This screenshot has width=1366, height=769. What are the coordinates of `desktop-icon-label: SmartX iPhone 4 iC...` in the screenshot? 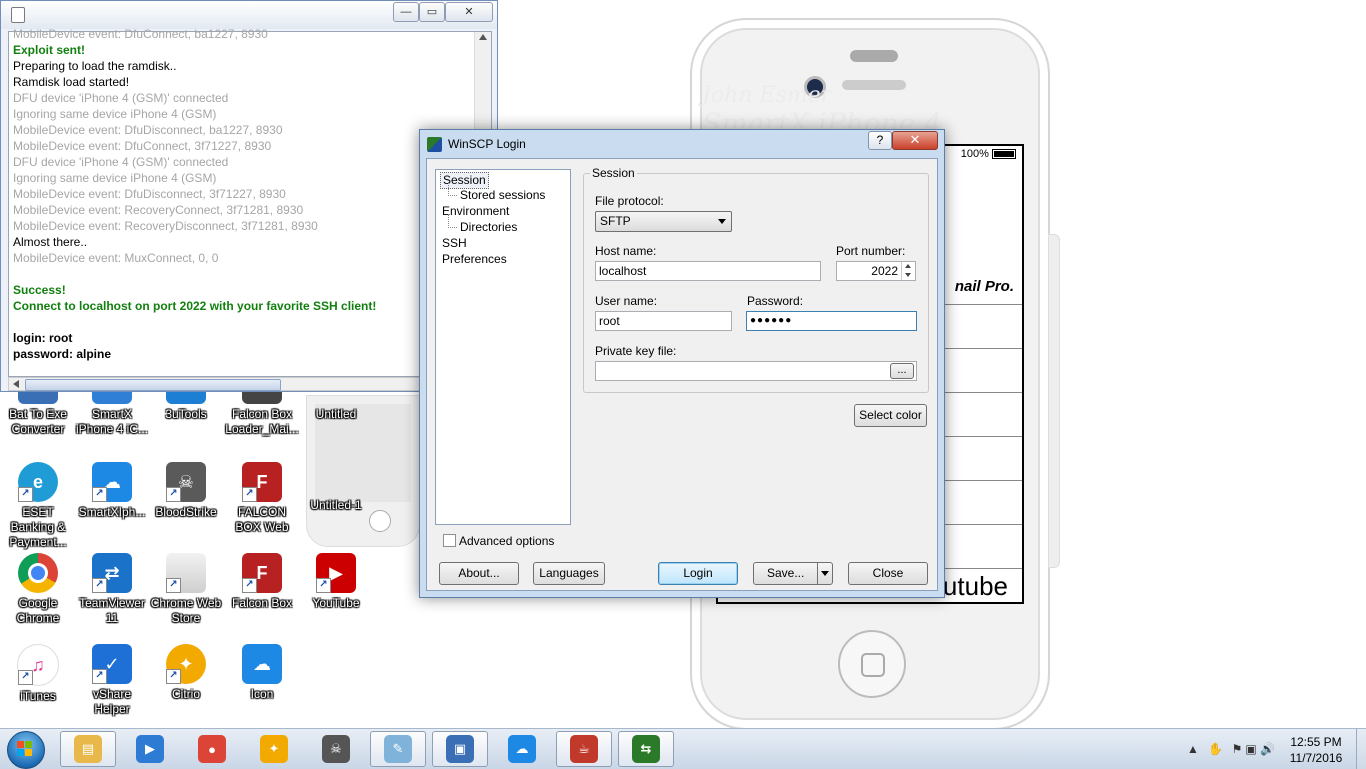 It's located at (112, 421).